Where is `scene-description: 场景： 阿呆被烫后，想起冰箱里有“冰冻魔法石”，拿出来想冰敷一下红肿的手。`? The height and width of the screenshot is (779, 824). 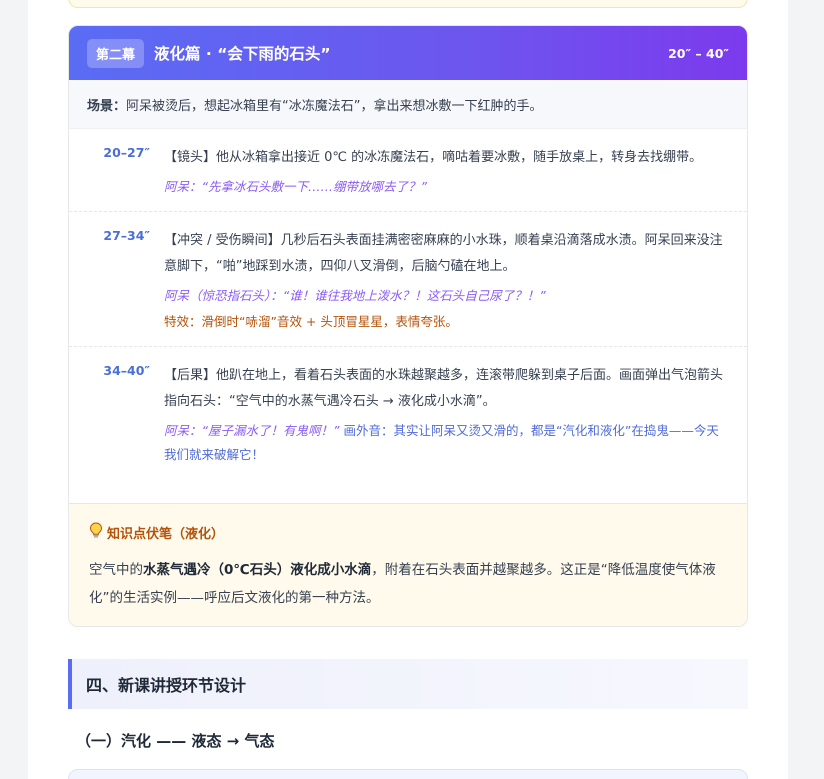
scene-description: 场景： 阿呆被烫后，想起冰箱里有“冰冻魔法石”，拿出来想冰敷一下红肿的手。 is located at coordinates (408, 104).